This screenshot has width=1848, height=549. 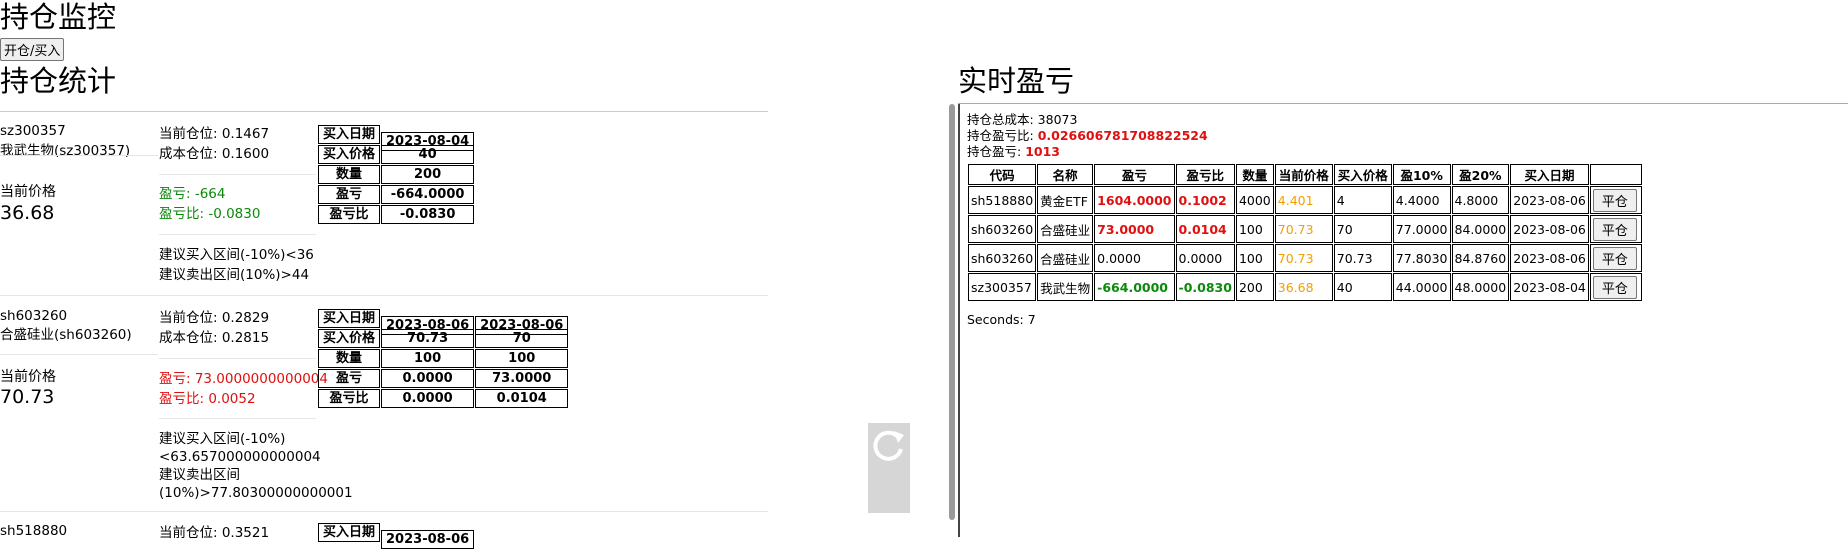 I want to click on refresh-icon, so click(x=888, y=445).